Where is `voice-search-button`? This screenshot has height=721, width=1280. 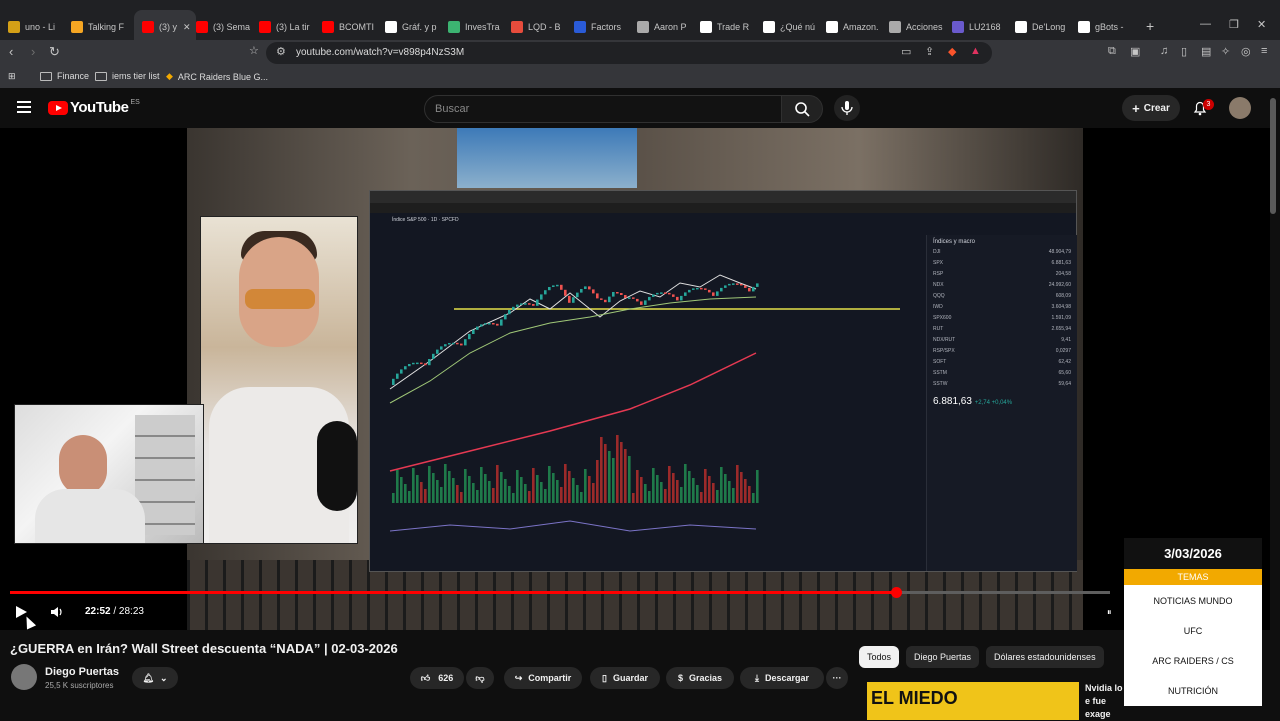
voice-search-button is located at coordinates (847, 108).